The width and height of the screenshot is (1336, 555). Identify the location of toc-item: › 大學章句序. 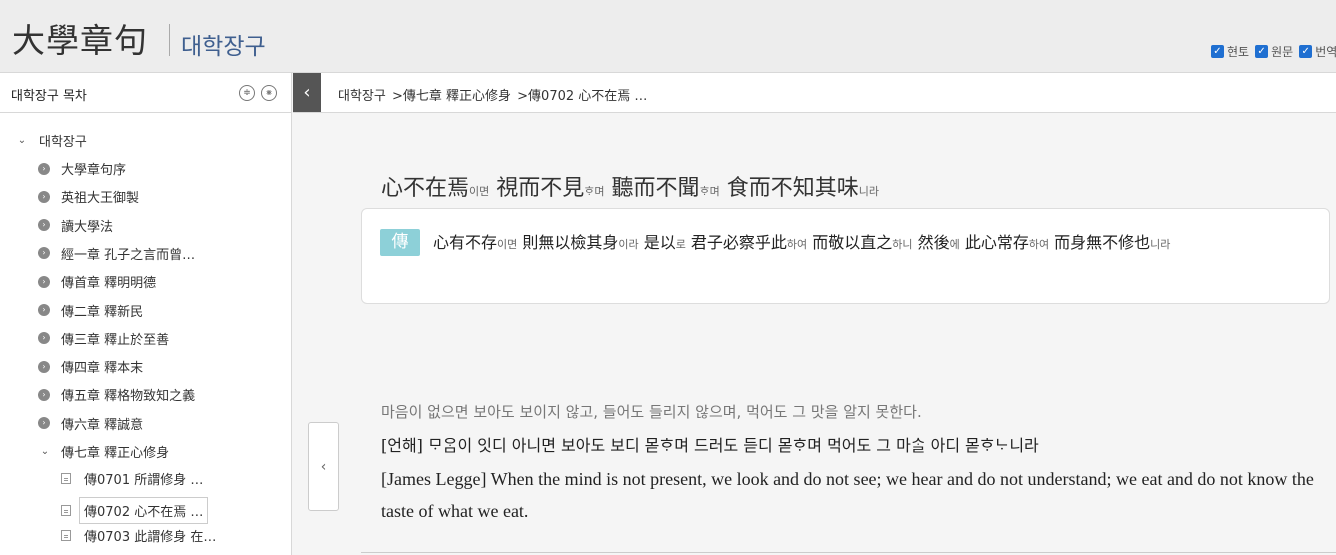
(82, 168).